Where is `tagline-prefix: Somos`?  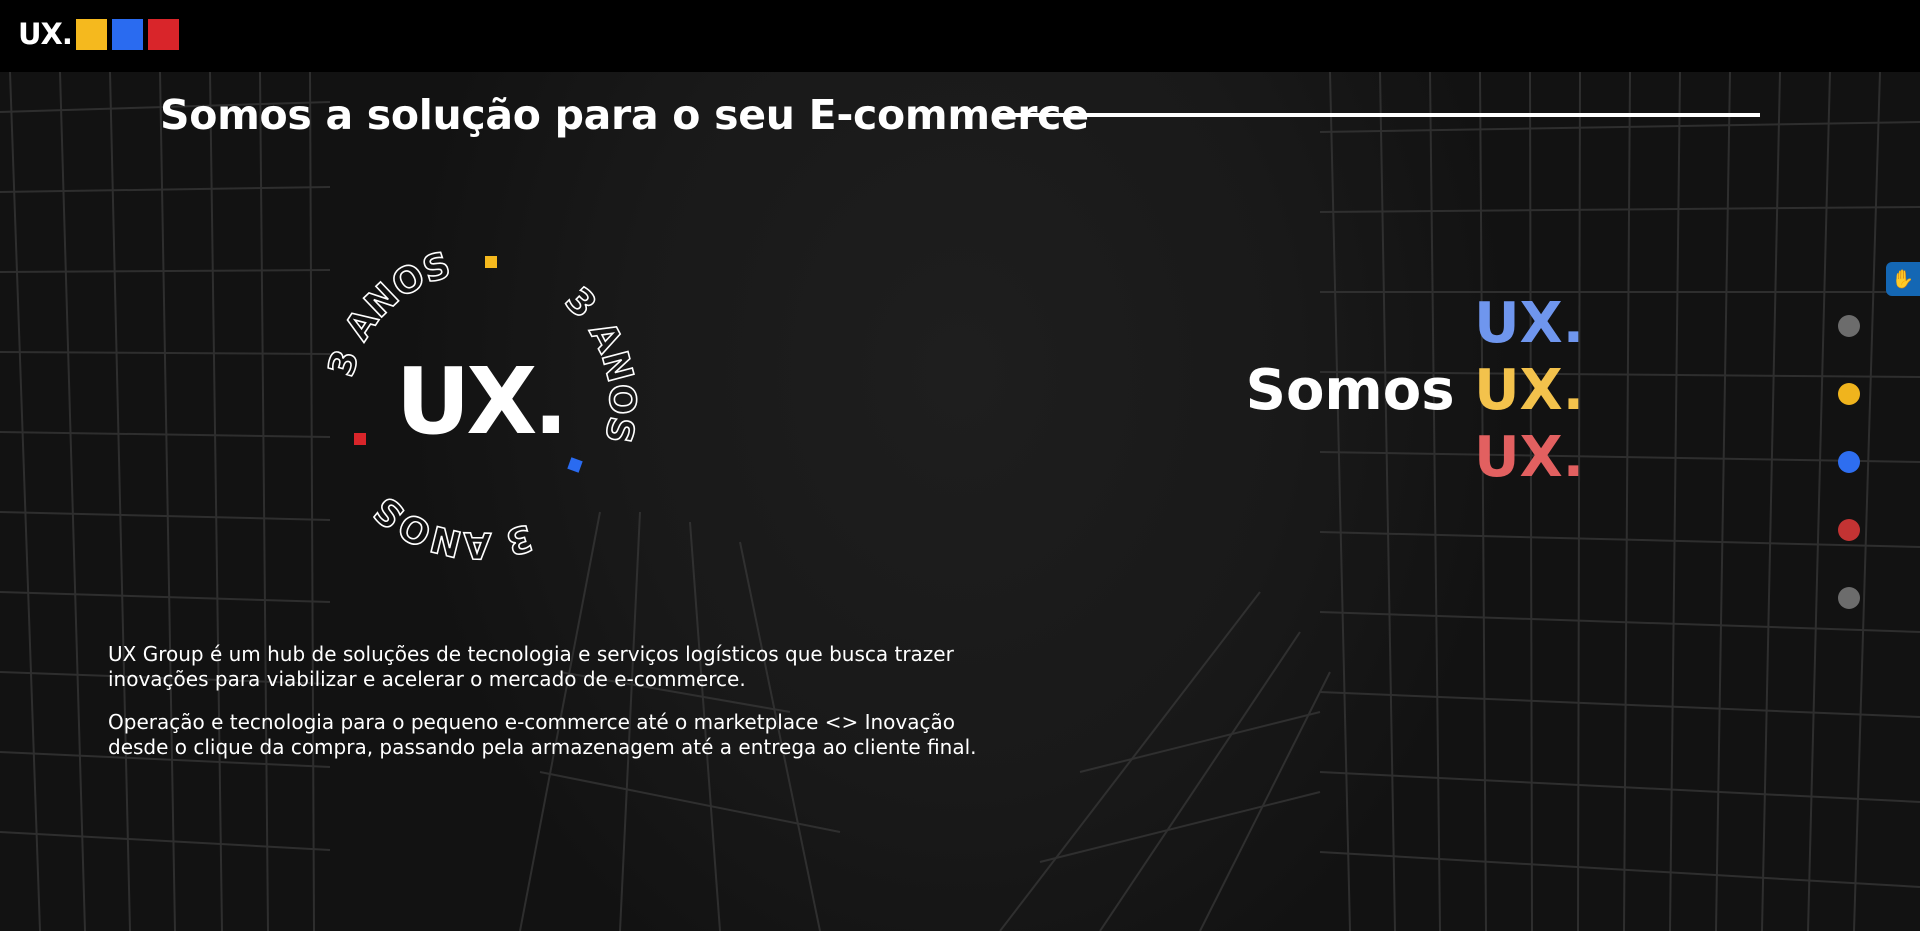
tagline-prefix: Somos is located at coordinates (1350, 390).